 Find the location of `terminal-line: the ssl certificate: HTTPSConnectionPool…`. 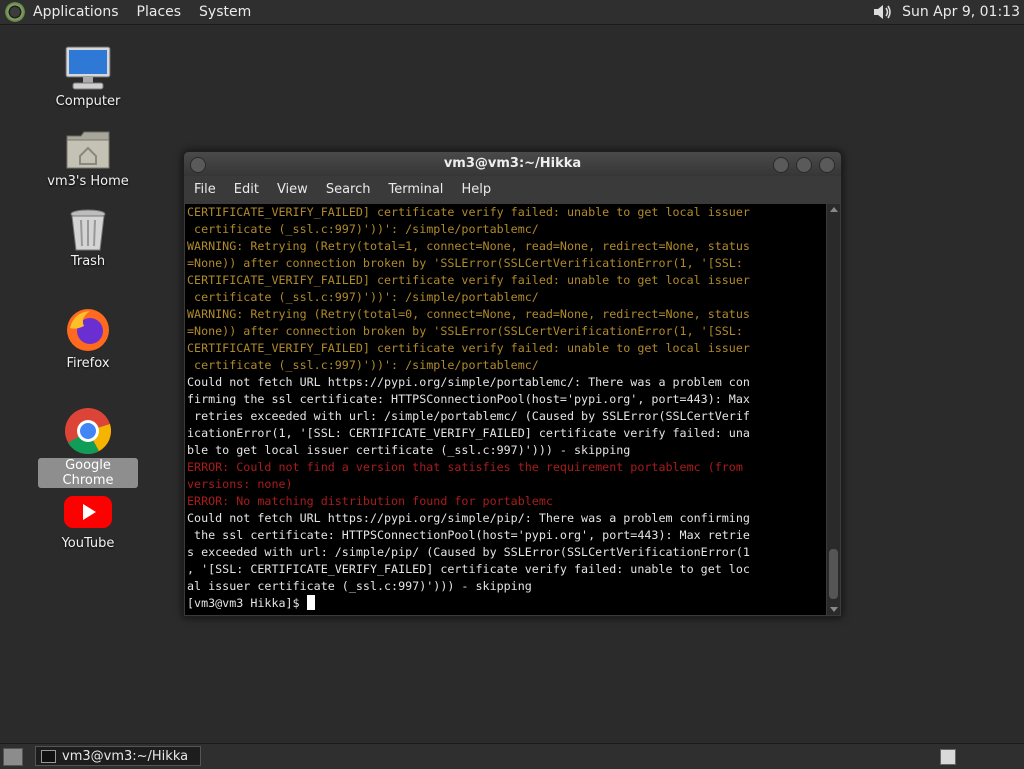

terminal-line: the ssl certificate: HTTPSConnectionPool… is located at coordinates (468, 535).